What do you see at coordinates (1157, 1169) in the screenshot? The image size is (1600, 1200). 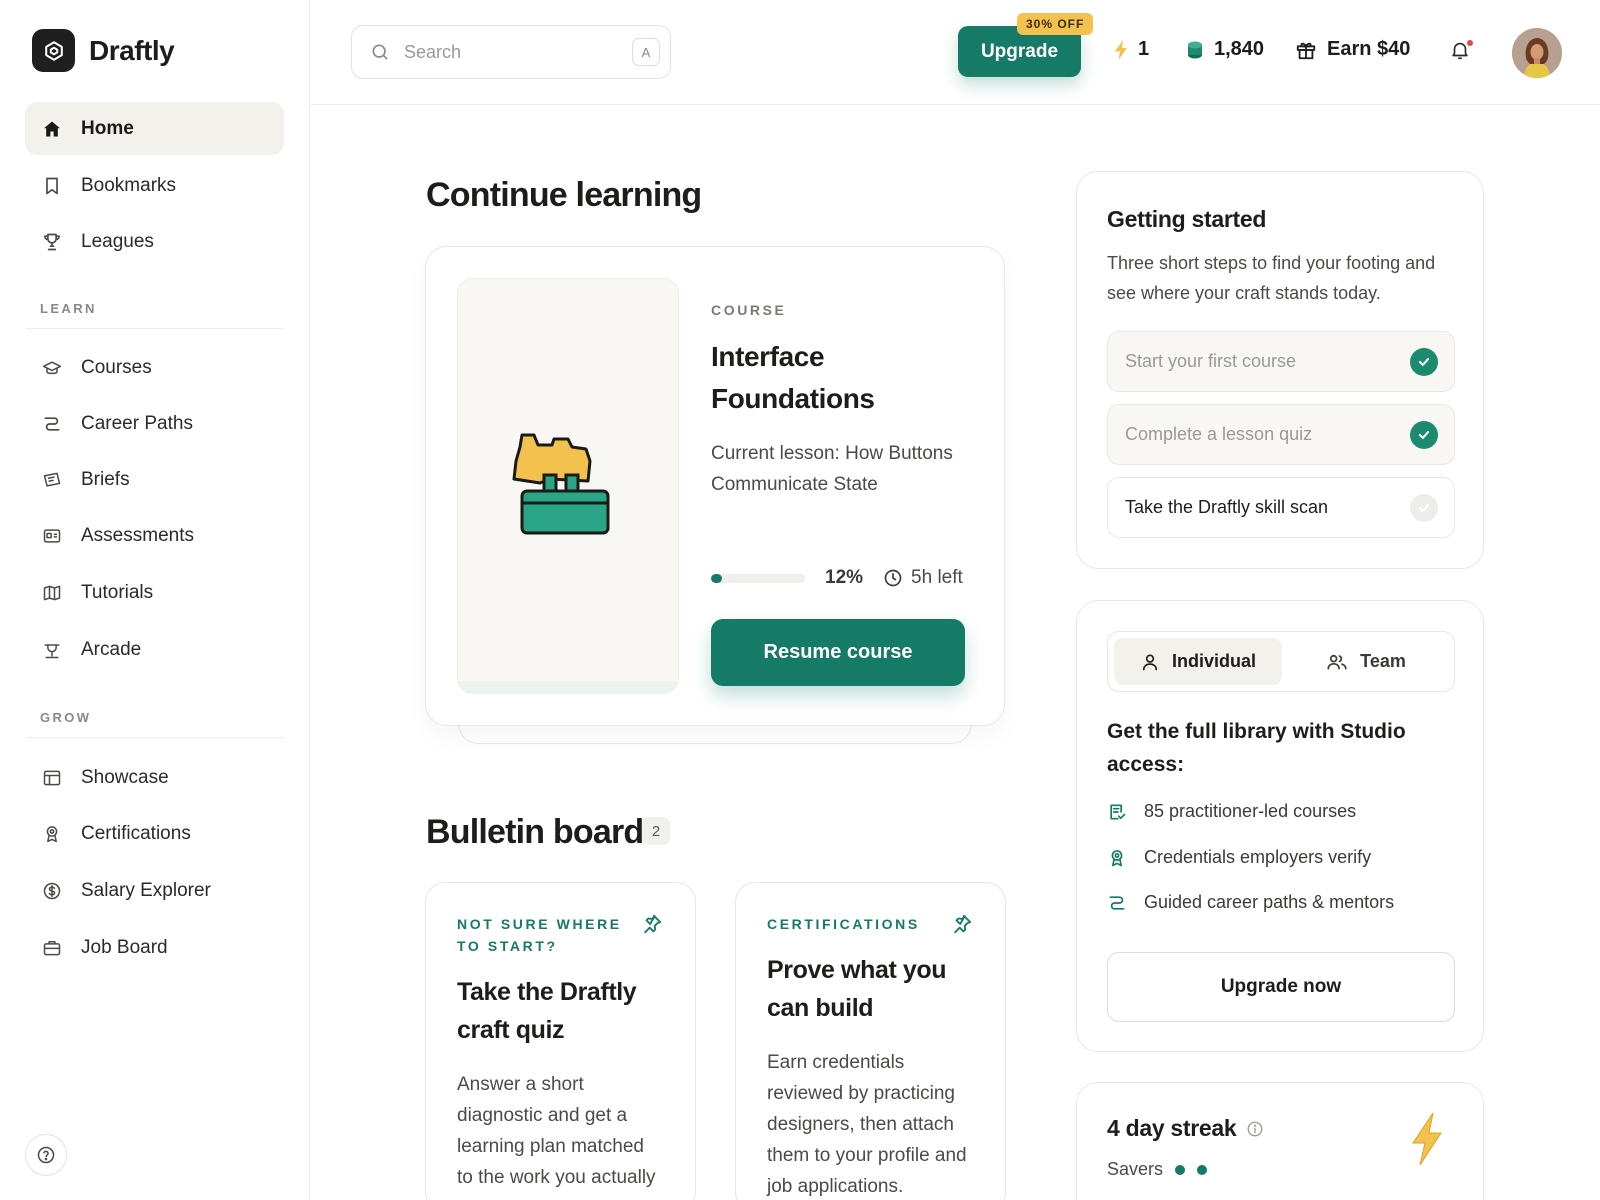 I see `streak-savers: Savers` at bounding box center [1157, 1169].